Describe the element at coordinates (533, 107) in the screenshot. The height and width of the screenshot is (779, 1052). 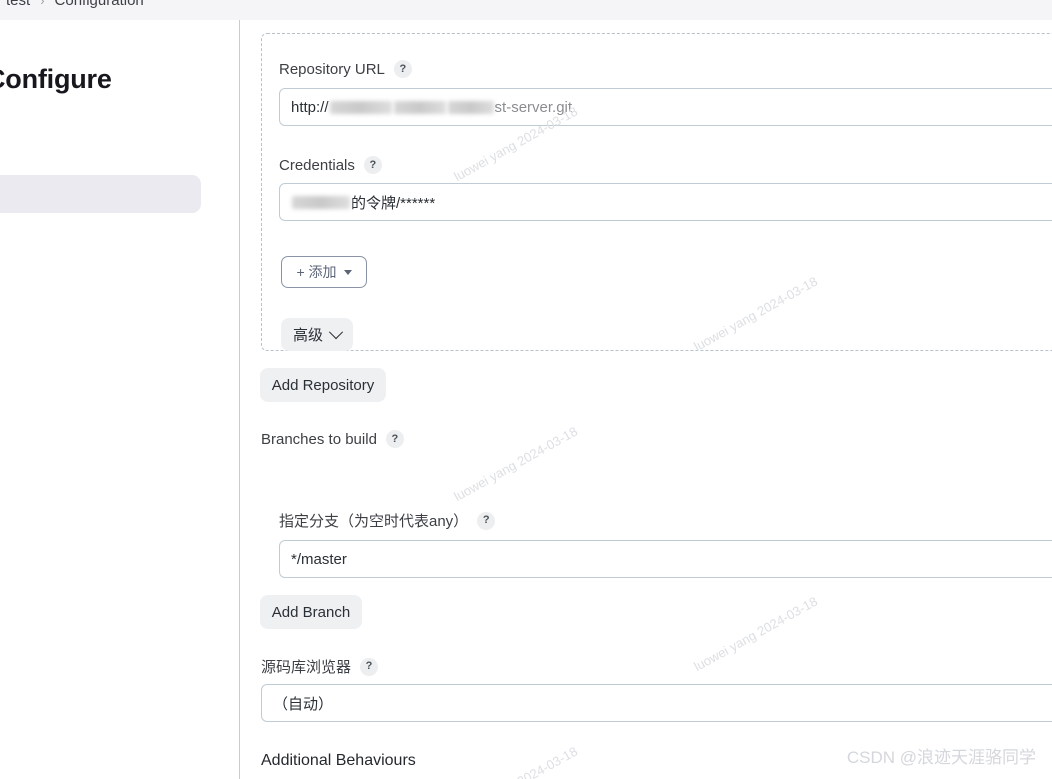
I see `repository-url-value-suffix: st-server.git` at that location.